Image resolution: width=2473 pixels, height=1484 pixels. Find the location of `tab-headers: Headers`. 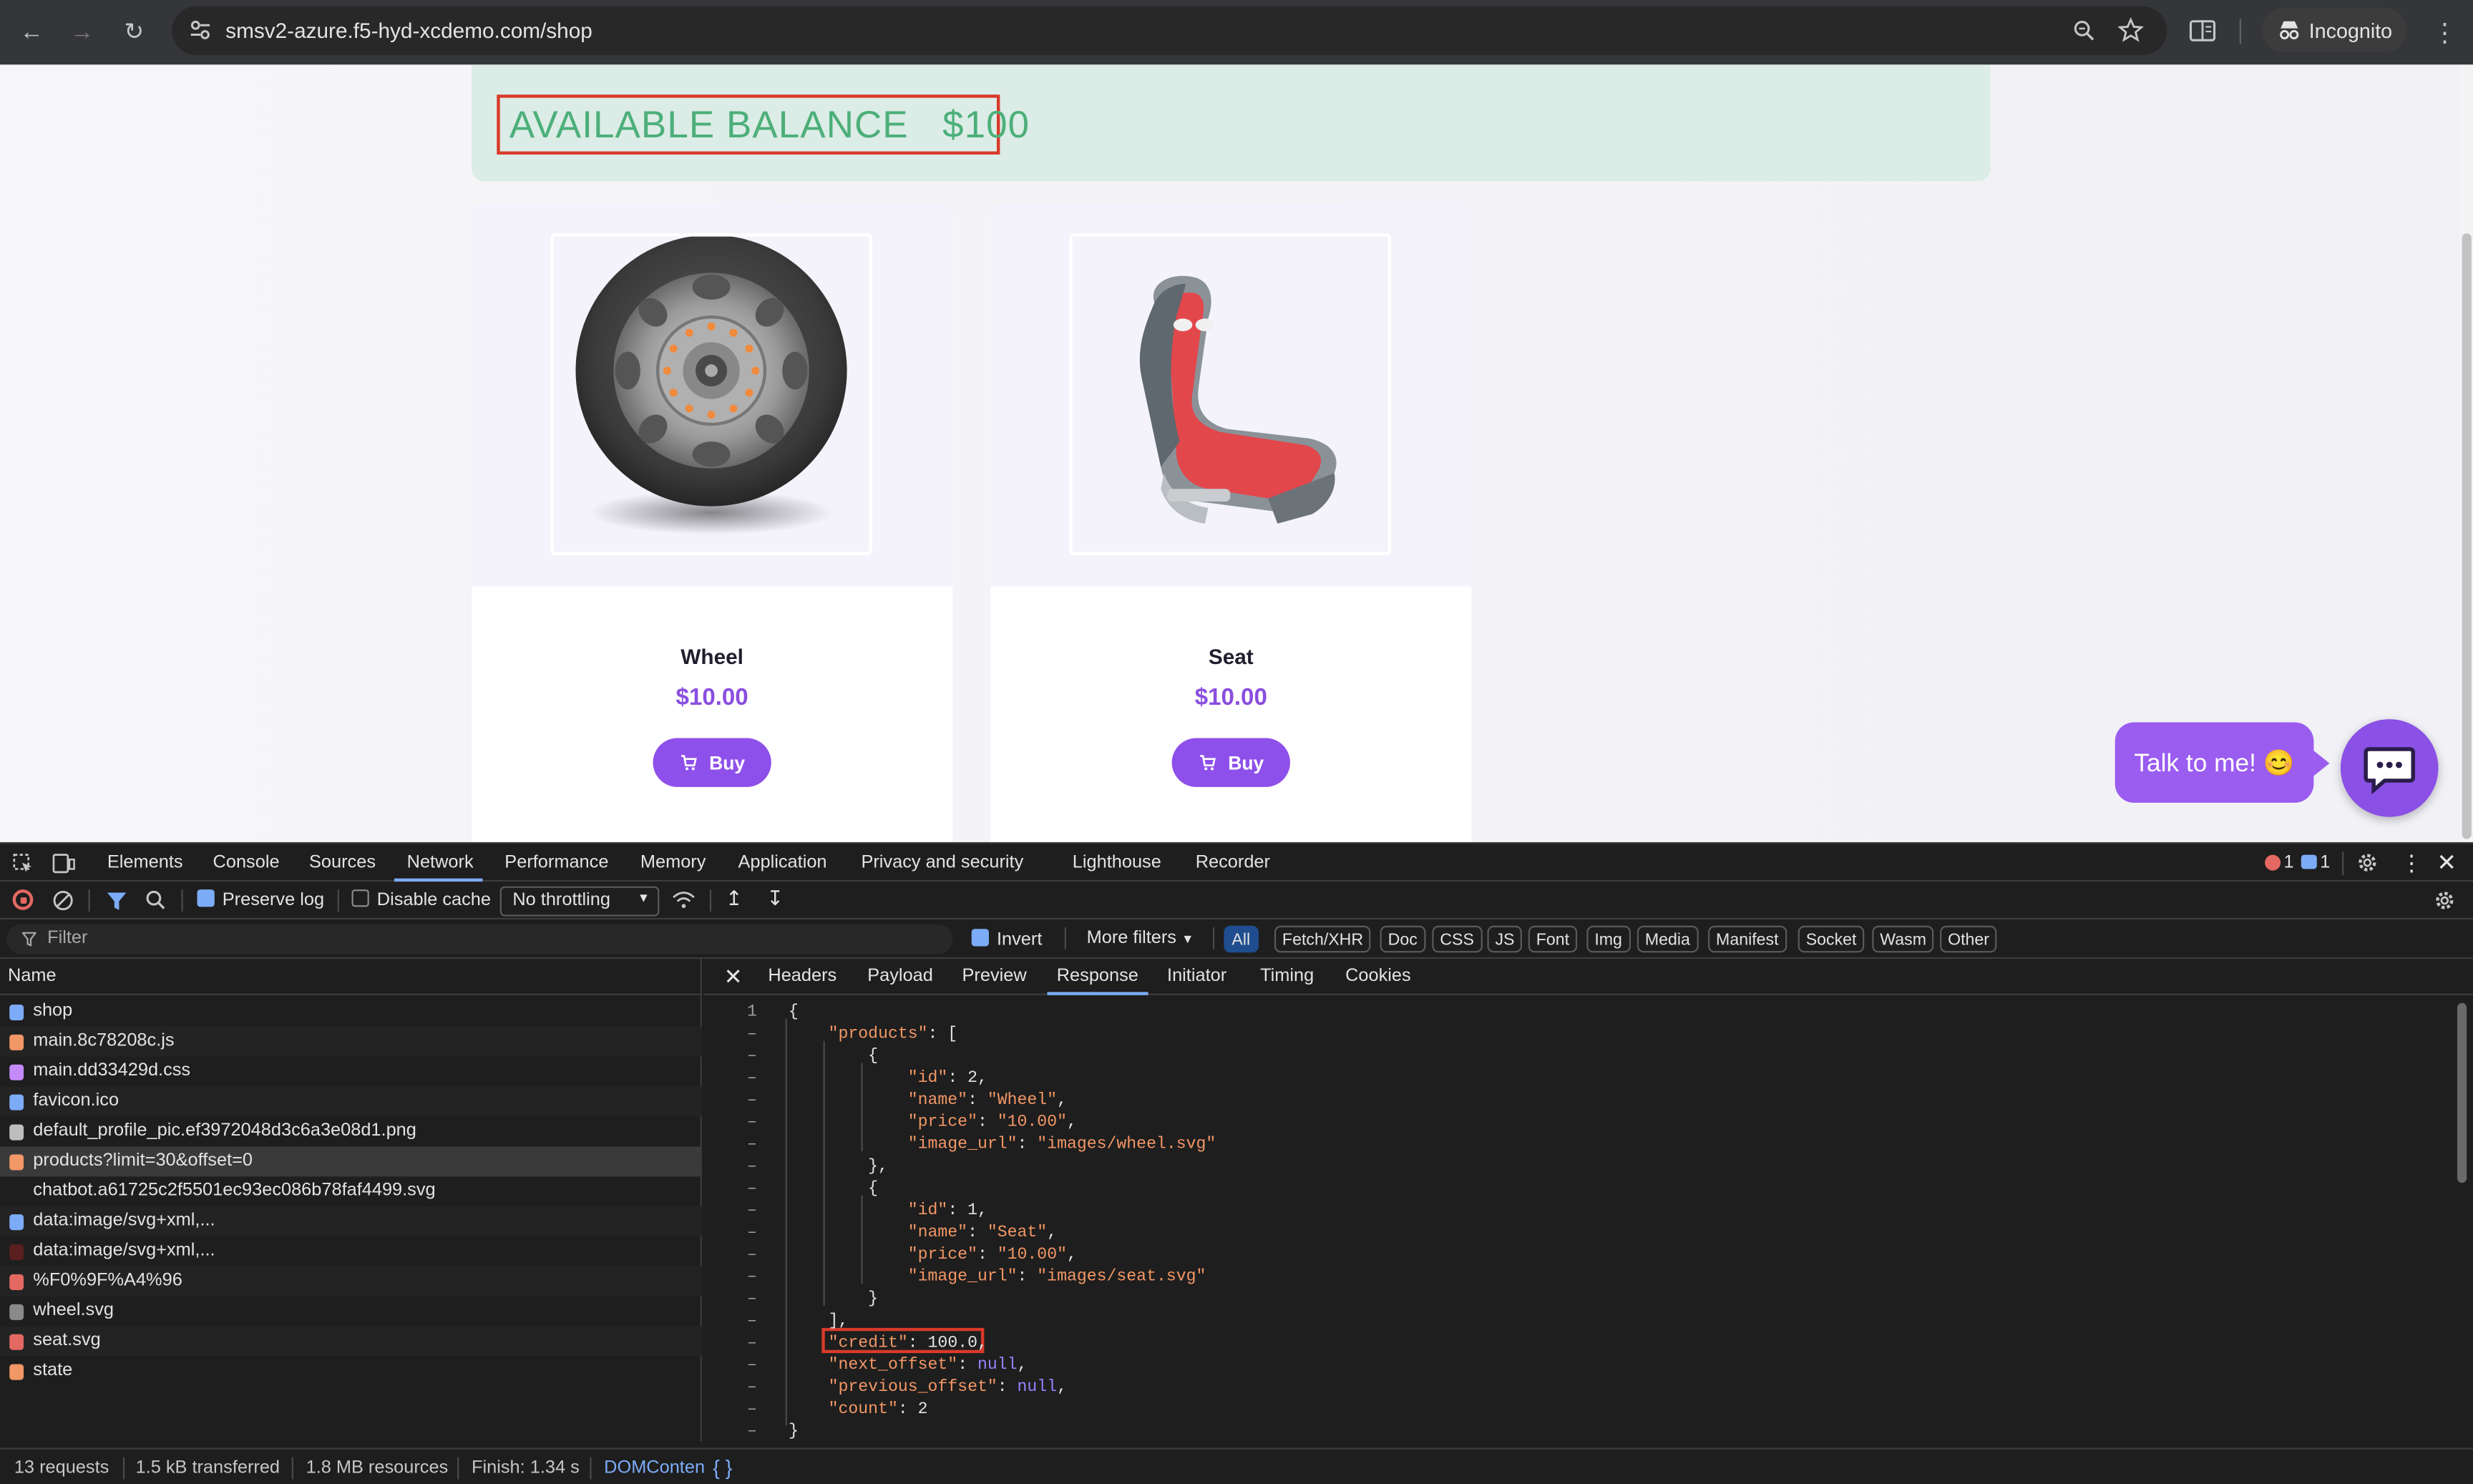

tab-headers: Headers is located at coordinates (802, 976).